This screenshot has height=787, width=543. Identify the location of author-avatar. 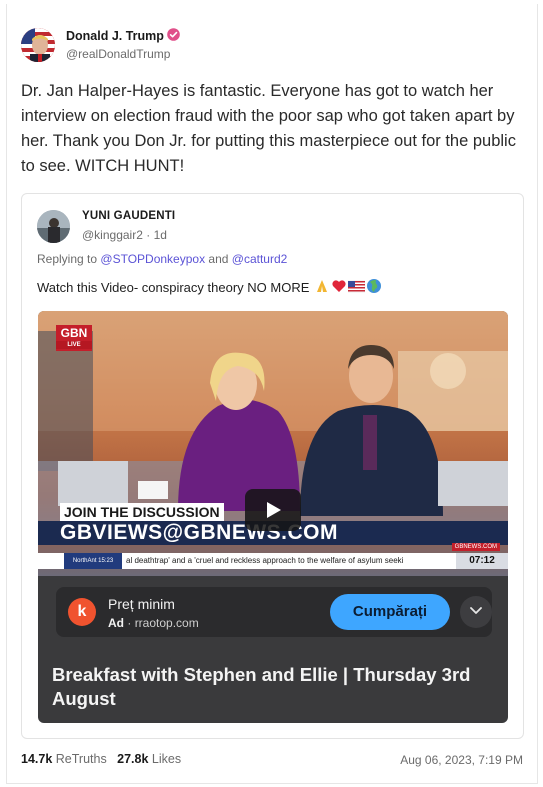
(38, 45).